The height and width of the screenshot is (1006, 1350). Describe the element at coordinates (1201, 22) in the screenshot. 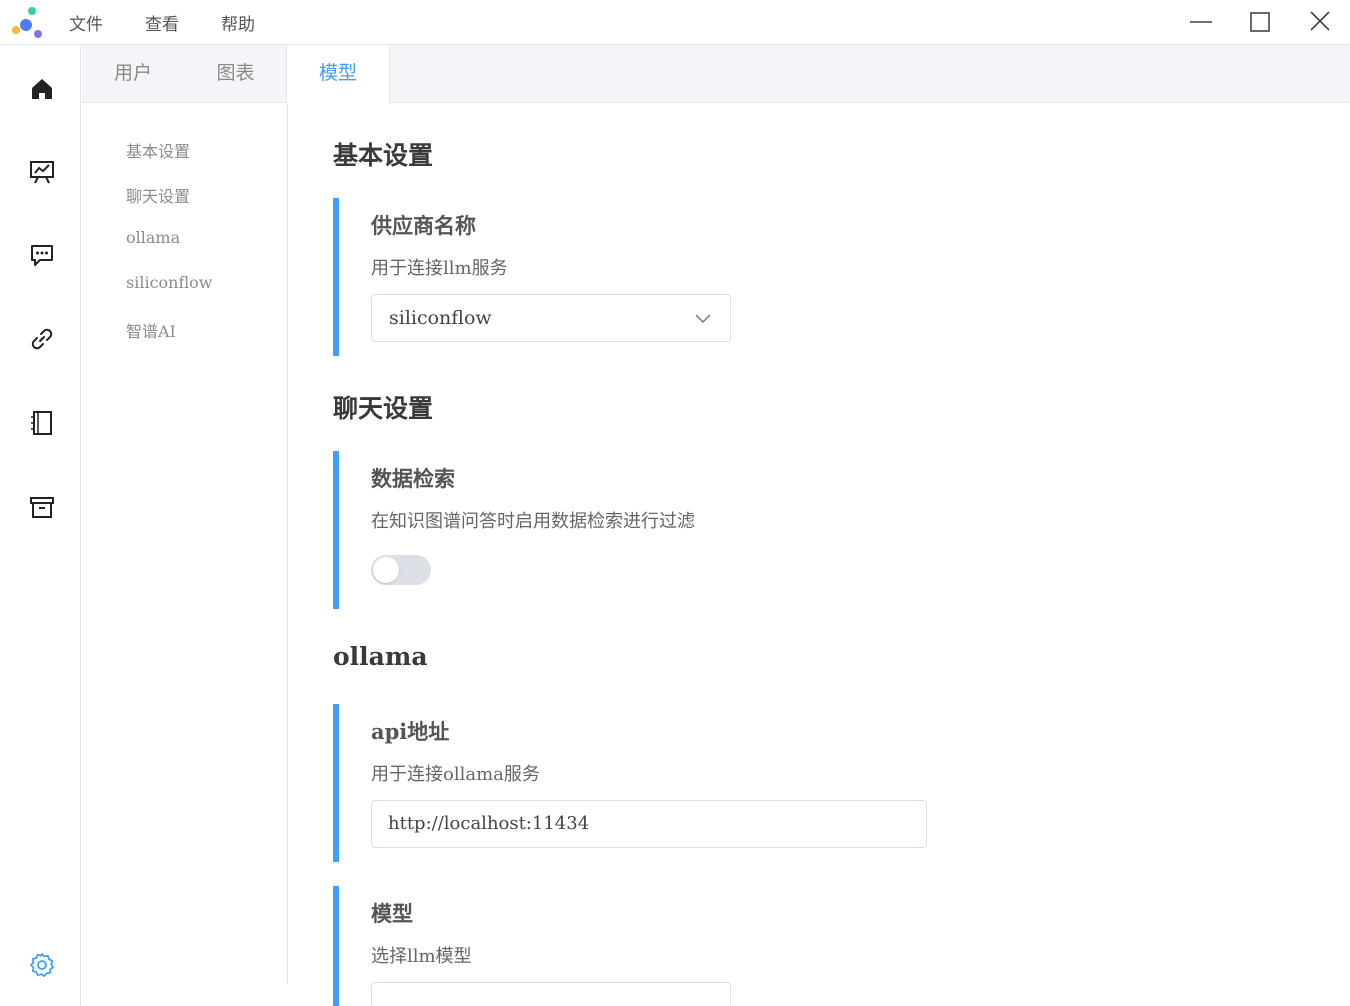

I see `minimize-icon` at that location.